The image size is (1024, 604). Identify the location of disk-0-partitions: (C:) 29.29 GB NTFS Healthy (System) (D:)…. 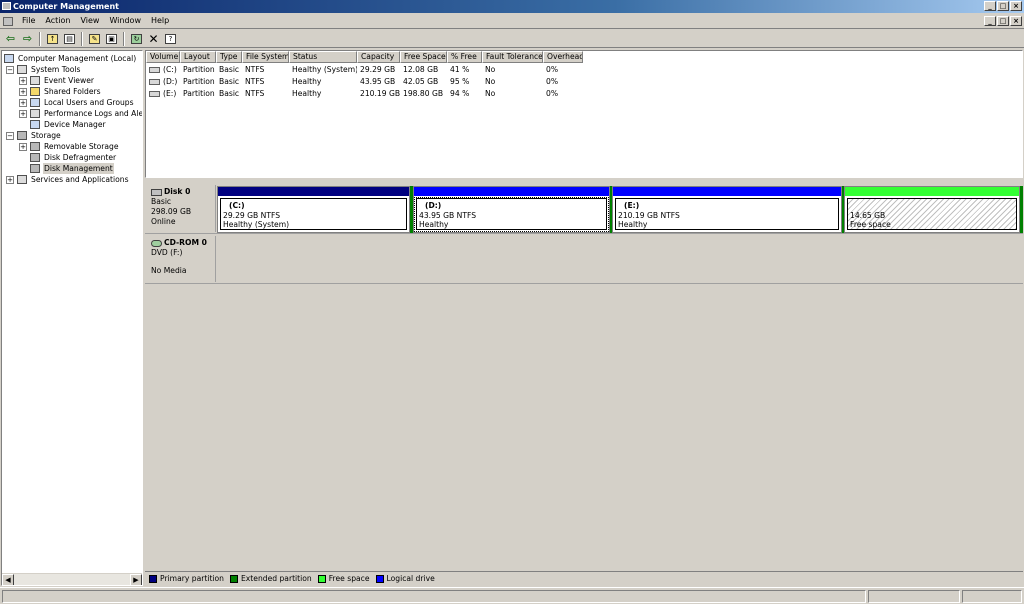
(620, 209).